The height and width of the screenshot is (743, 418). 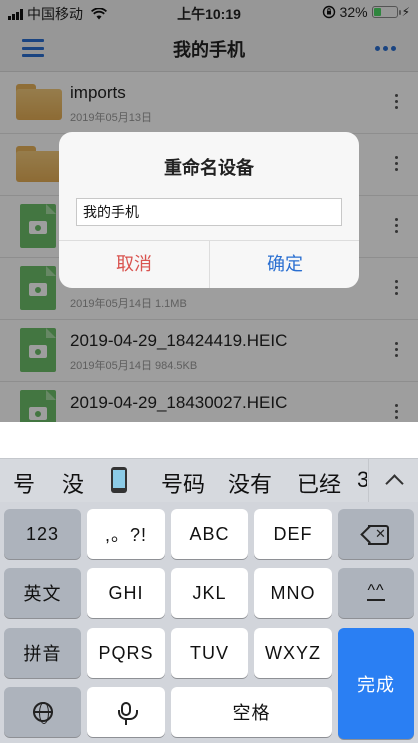 I want to click on input-strip, so click(x=209, y=440).